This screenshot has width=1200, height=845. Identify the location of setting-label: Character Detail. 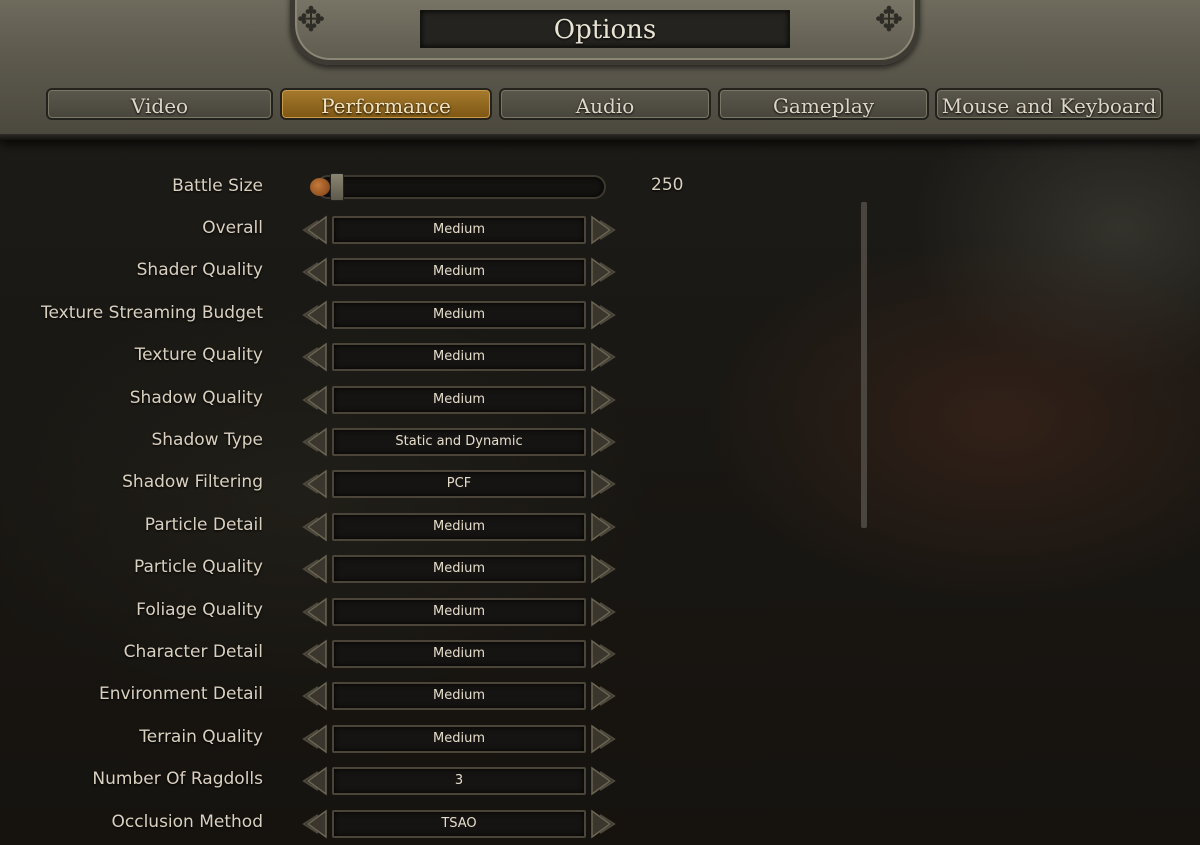
(193, 652).